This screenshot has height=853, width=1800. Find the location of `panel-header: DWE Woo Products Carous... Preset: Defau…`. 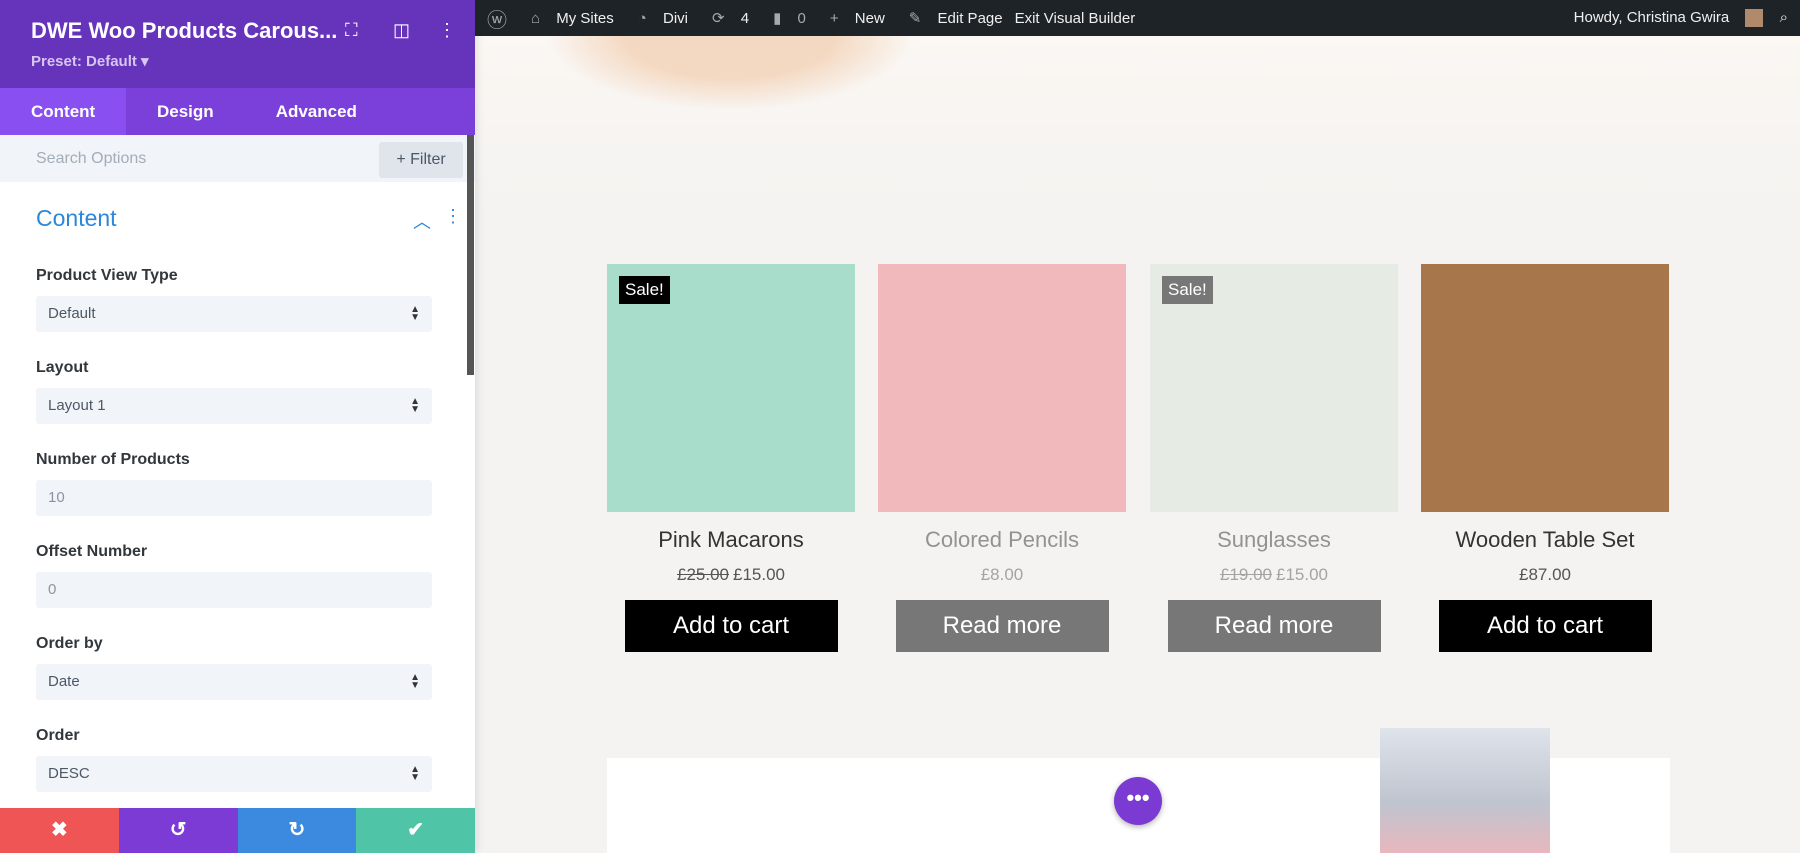

panel-header: DWE Woo Products Carous... Preset: Defau… is located at coordinates (237, 44).